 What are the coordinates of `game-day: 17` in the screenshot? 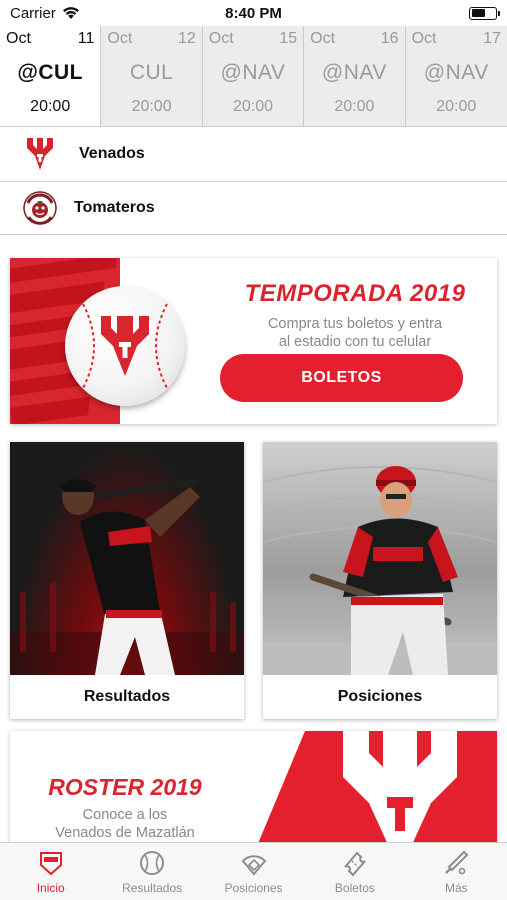 It's located at (492, 38).